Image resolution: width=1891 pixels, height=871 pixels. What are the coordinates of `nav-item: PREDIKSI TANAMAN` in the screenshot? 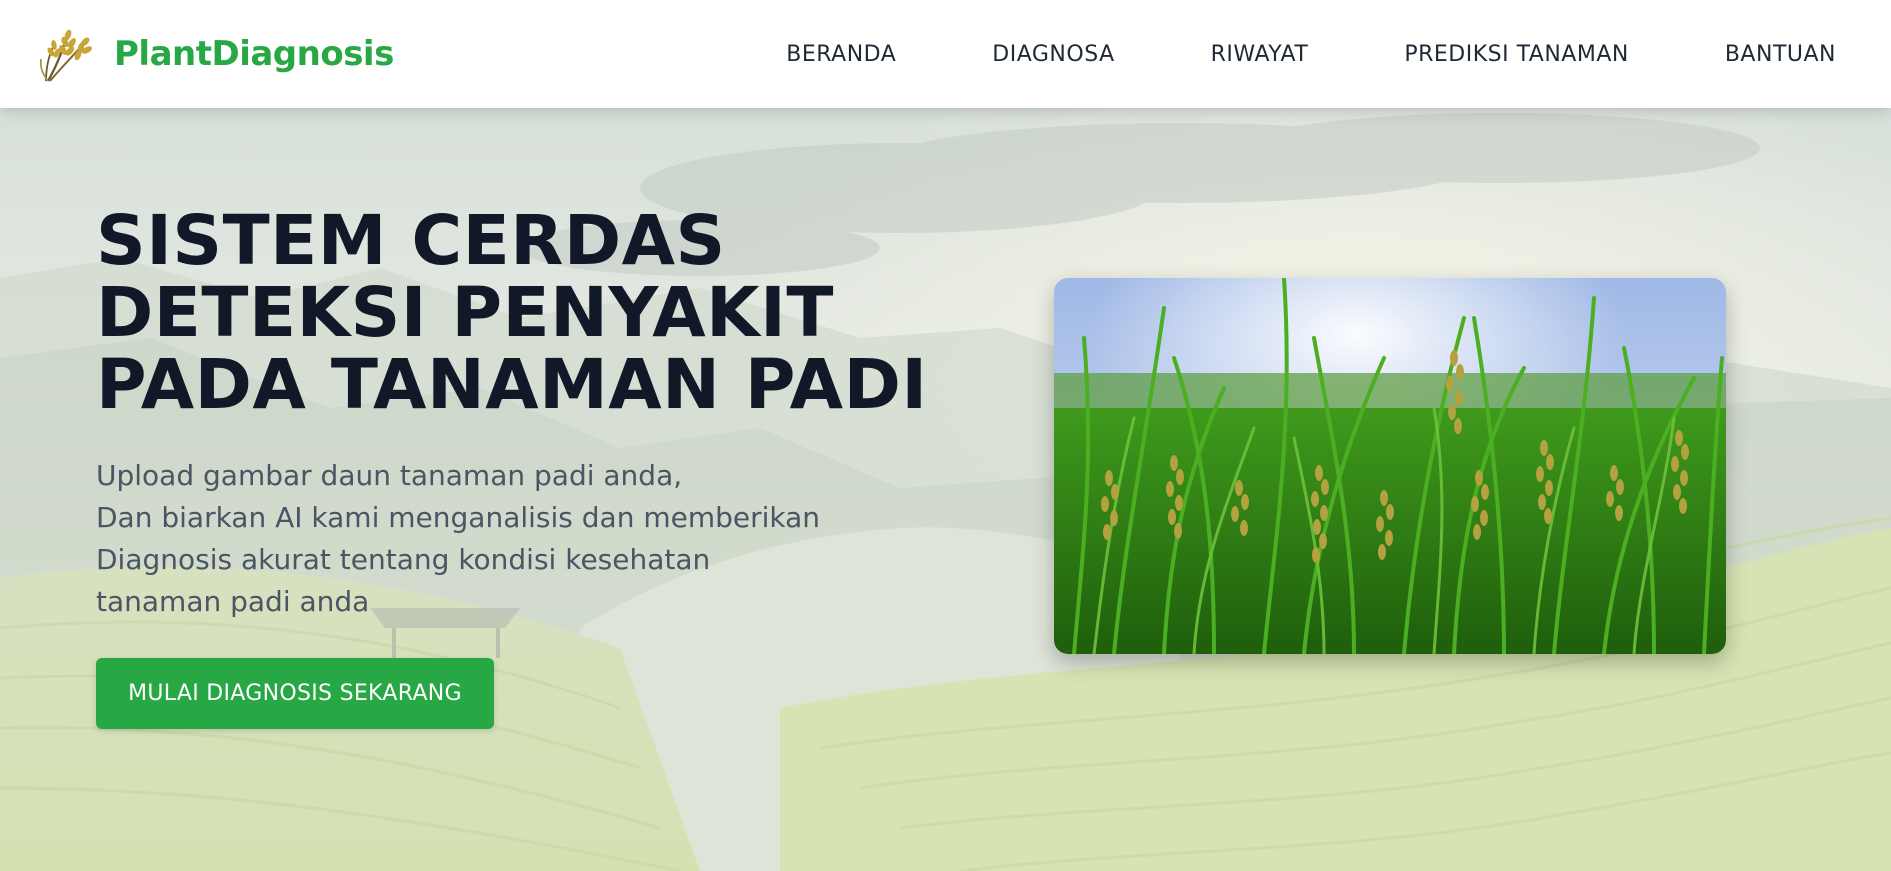 It's located at (1516, 54).